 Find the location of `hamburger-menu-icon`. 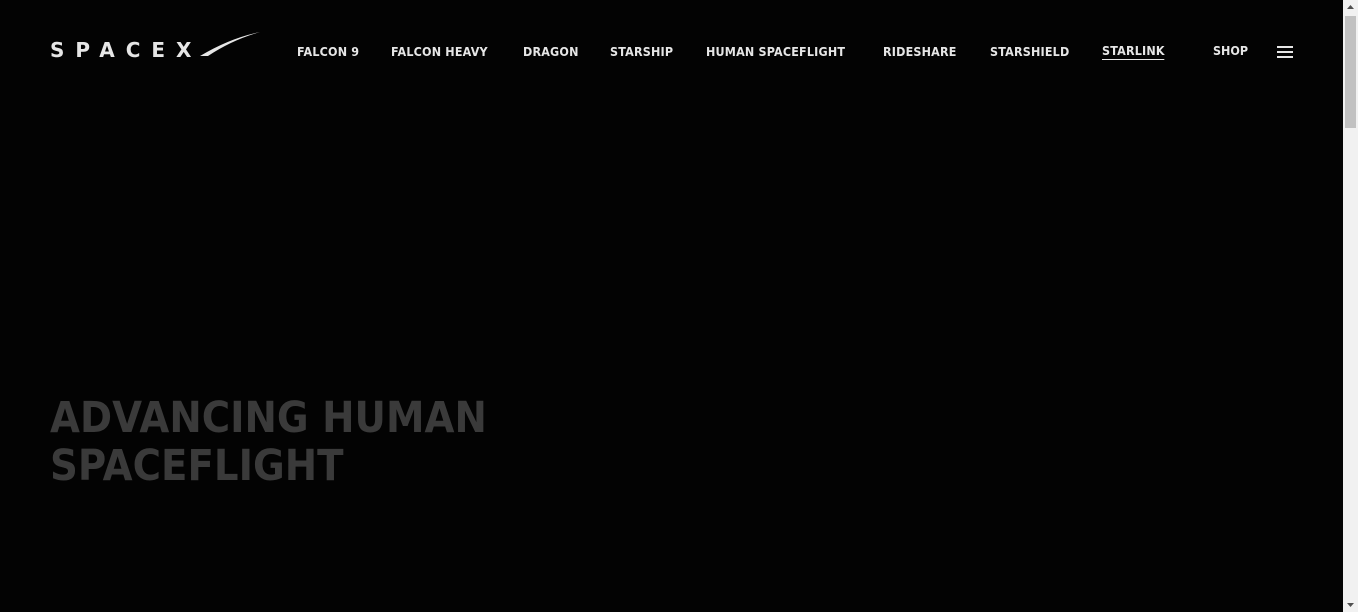

hamburger-menu-icon is located at coordinates (1285, 52).